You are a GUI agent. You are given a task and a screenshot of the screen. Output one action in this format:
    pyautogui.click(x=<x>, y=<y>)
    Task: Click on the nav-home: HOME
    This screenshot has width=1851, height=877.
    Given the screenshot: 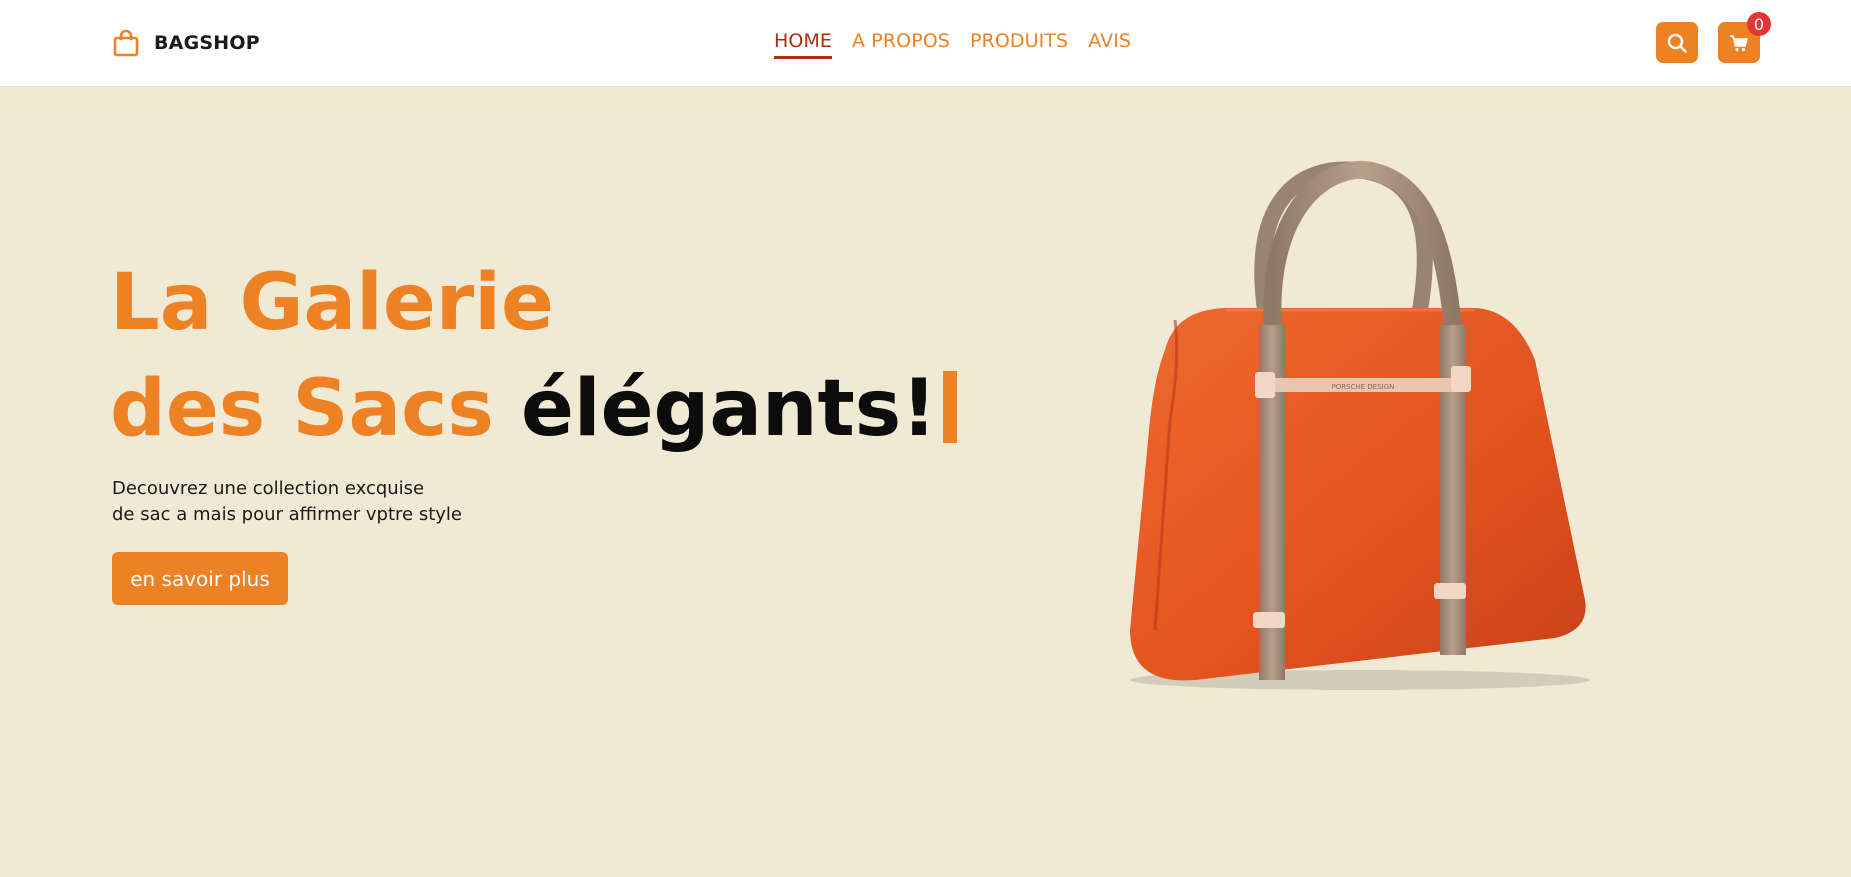 What is the action you would take?
    pyautogui.click(x=803, y=44)
    